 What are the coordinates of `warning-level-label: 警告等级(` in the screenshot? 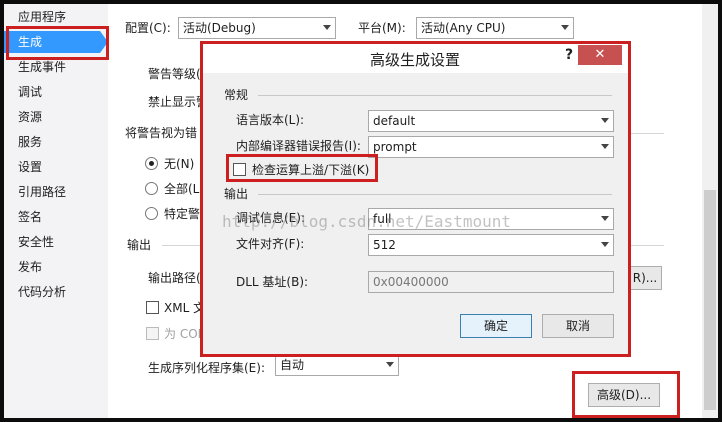 It's located at (174, 74).